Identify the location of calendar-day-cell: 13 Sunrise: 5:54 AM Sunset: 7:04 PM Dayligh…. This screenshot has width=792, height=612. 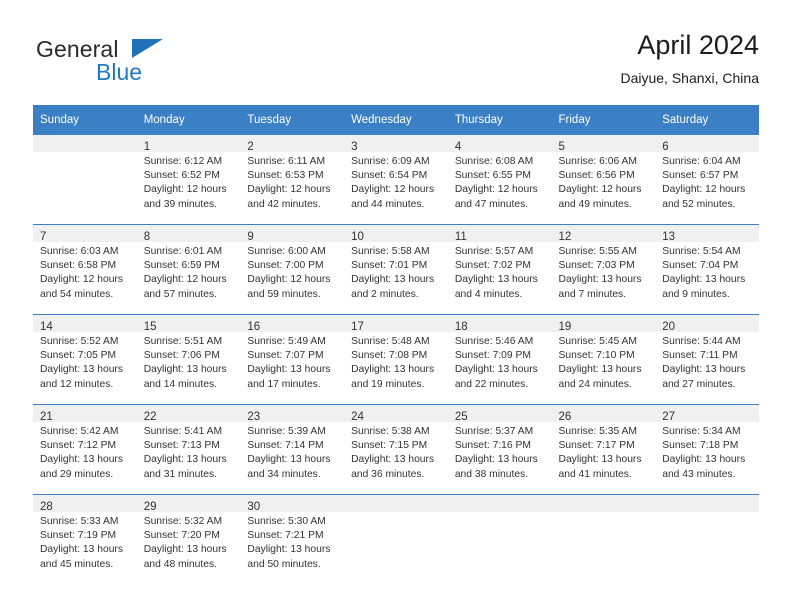
(707, 269).